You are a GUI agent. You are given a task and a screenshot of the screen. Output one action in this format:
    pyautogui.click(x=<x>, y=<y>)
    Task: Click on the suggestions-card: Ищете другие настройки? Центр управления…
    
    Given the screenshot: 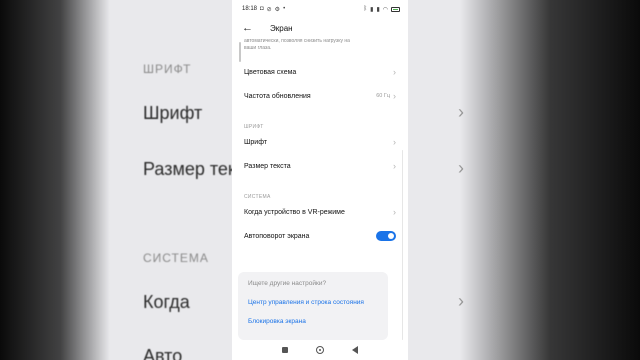 What is the action you would take?
    pyautogui.click(x=313, y=306)
    